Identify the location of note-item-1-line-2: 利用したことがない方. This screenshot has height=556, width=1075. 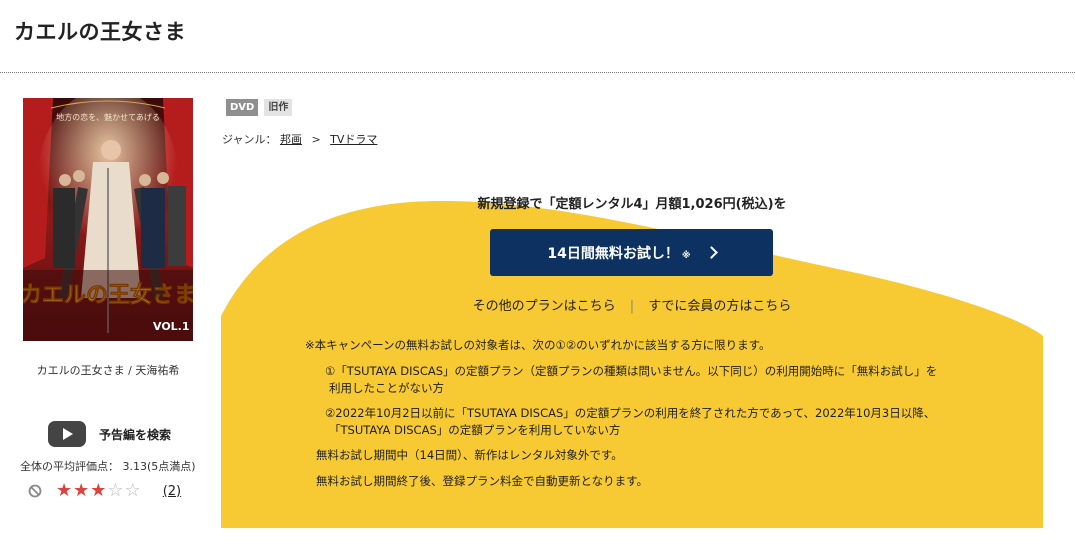
(386, 388).